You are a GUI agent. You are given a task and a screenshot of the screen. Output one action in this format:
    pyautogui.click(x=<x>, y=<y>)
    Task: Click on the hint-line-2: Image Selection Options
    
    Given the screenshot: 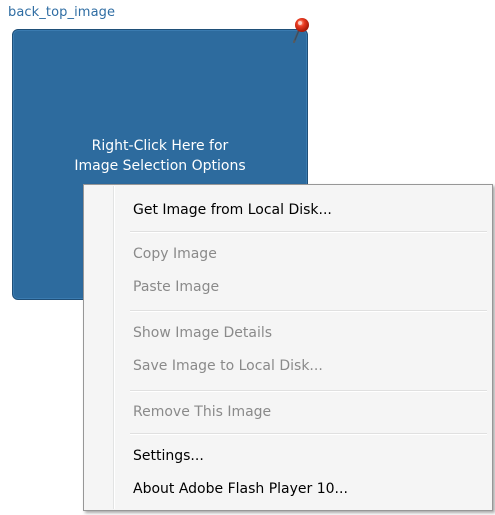 What is the action you would take?
    pyautogui.click(x=160, y=166)
    